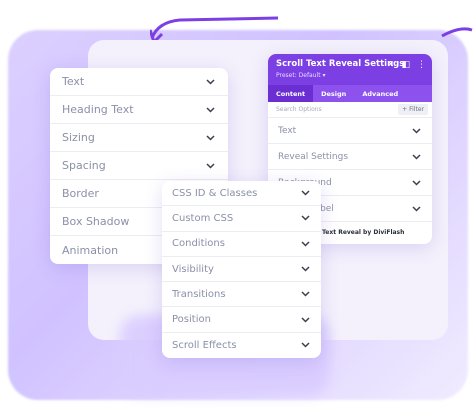 The image size is (474, 410). Describe the element at coordinates (139, 166) in the screenshot. I see `toggle-spacing: Spacing` at that location.